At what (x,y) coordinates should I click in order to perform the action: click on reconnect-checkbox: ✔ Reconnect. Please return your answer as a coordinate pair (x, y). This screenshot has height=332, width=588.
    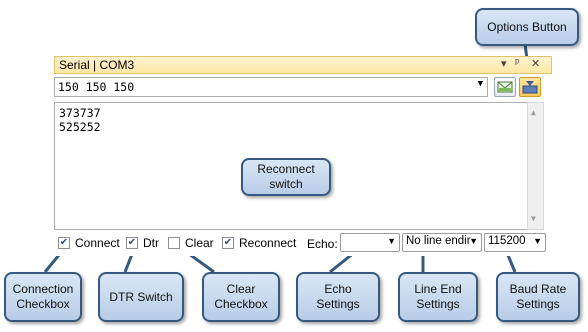
    Looking at the image, I should click on (259, 243).